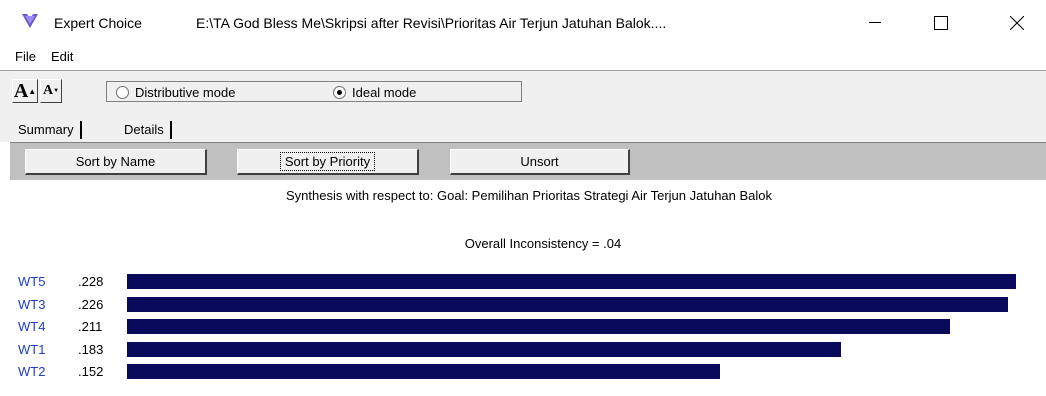 This screenshot has height=396, width=1046. I want to click on priority-row: WT1 .183, so click(523, 350).